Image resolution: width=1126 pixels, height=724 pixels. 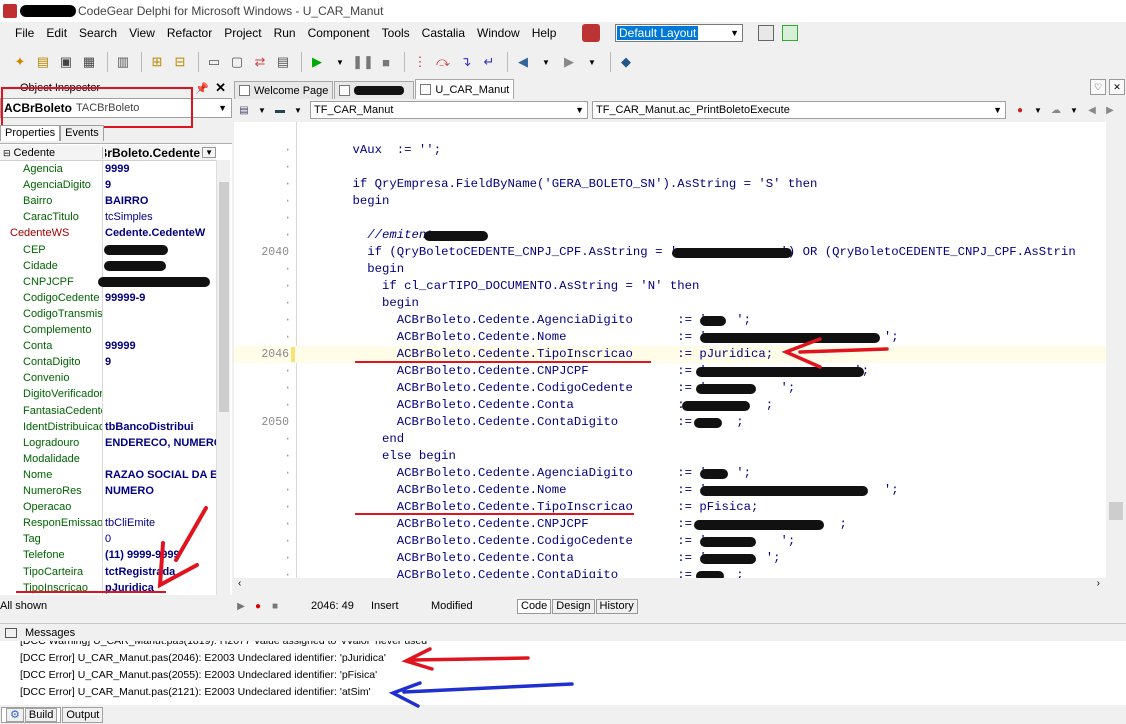 I want to click on tab-history: History, so click(x=616, y=606).